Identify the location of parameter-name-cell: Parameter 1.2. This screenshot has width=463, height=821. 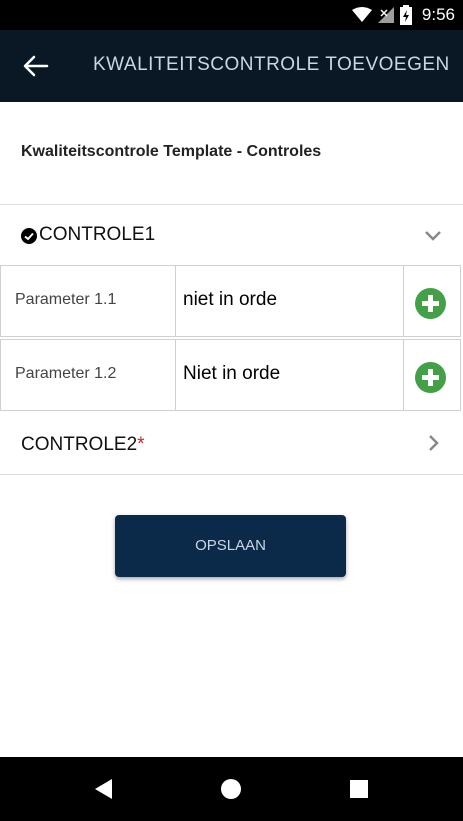
(88, 375).